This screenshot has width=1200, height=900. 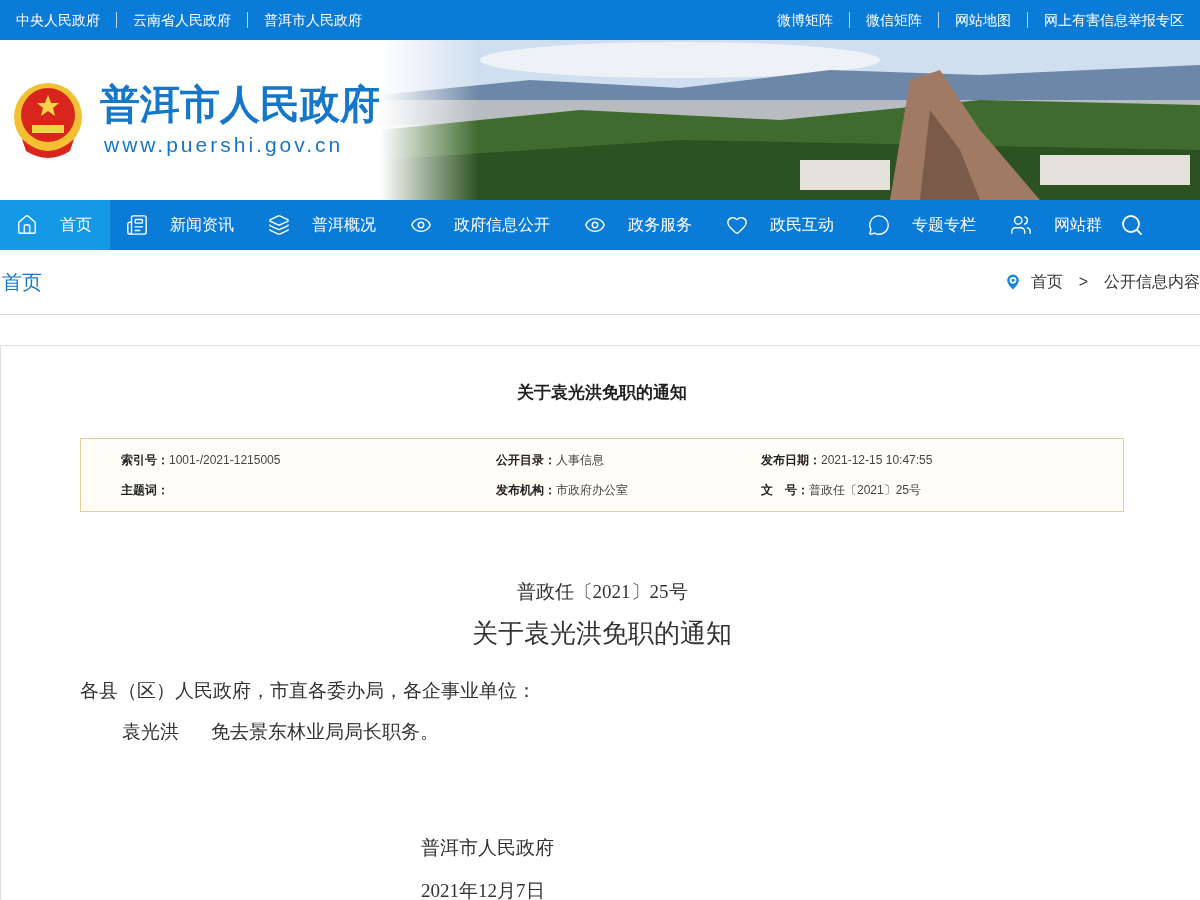 I want to click on top-link: 网上有害信息举报专区, so click(x=1114, y=20).